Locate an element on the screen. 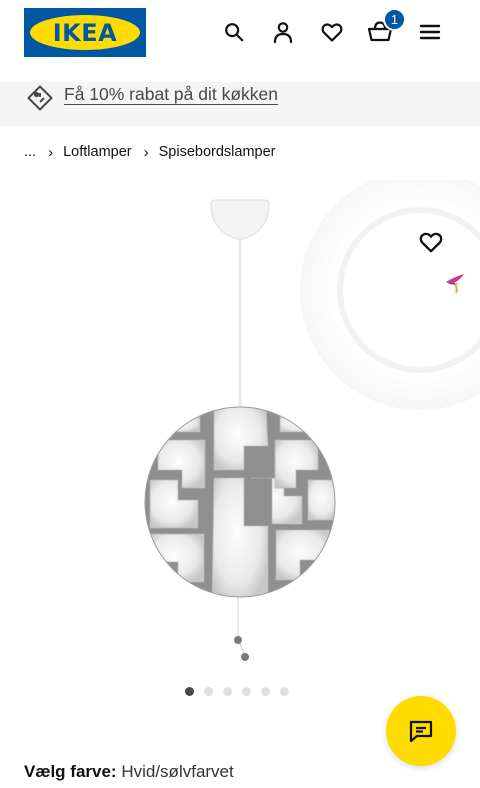 This screenshot has width=480, height=788. profile-button is located at coordinates (283, 32).